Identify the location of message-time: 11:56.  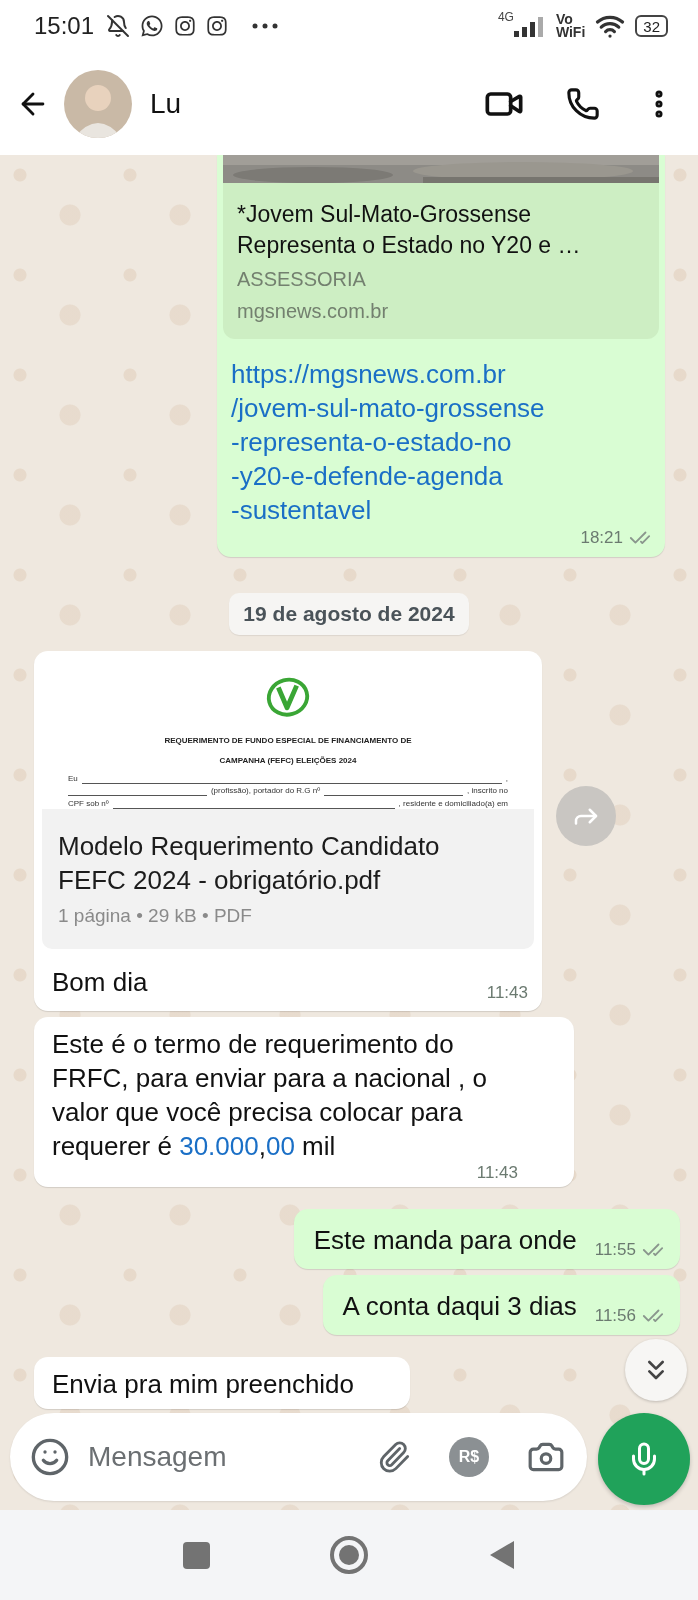
(615, 1316).